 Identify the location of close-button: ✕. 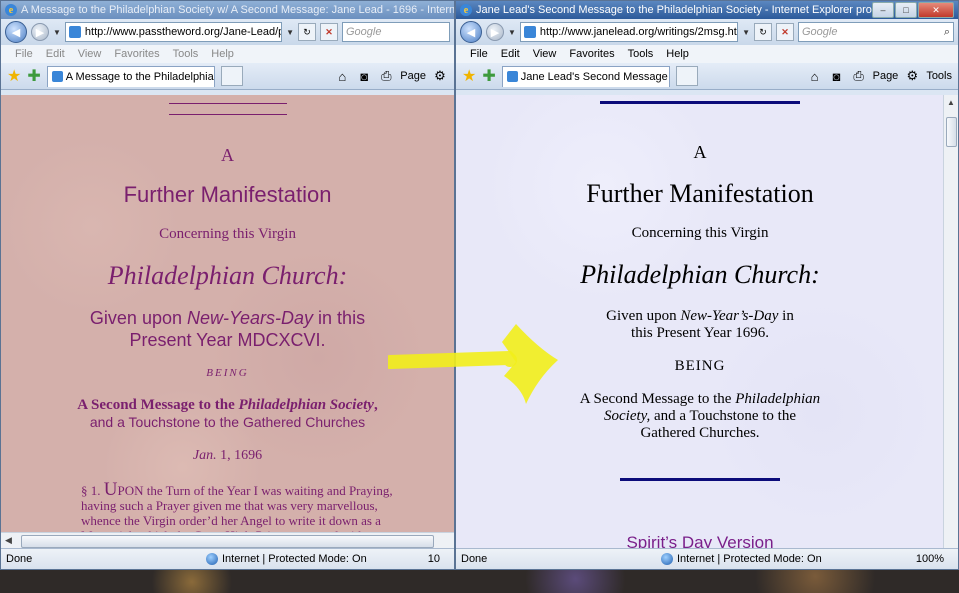
(936, 10).